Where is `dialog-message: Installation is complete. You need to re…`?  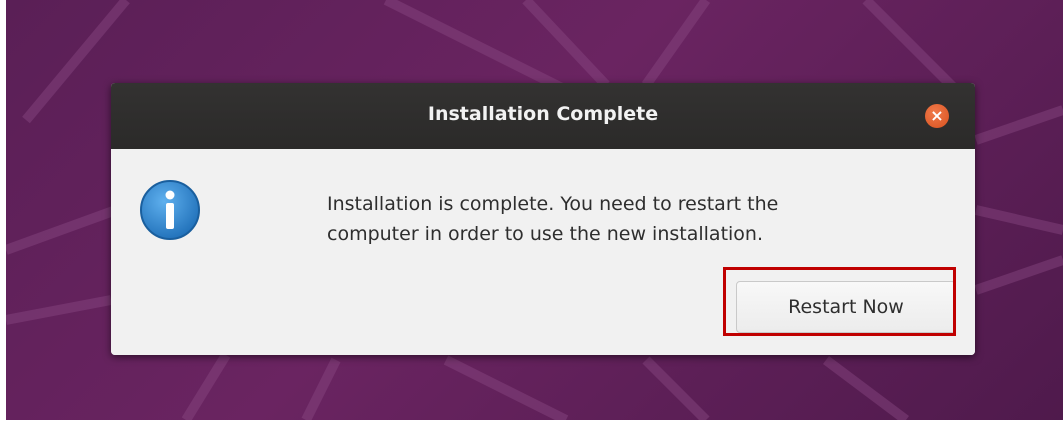
dialog-message: Installation is complete. You need to re… is located at coordinates (627, 219).